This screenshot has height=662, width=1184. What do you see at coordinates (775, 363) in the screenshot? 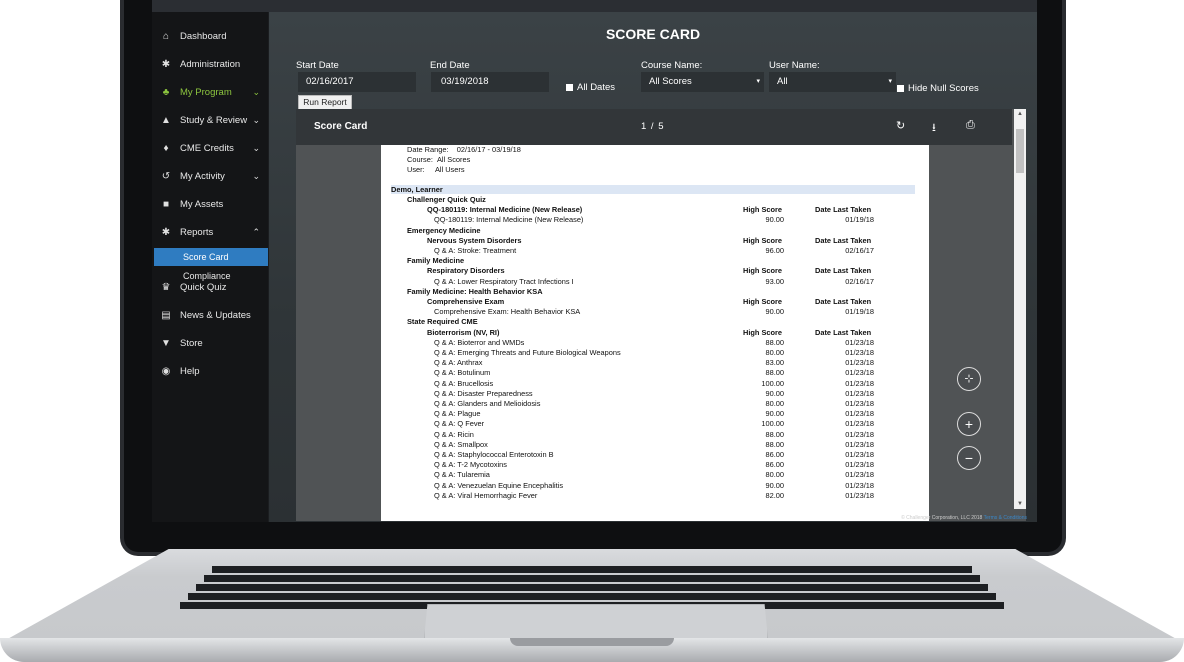
I see `score-value: 83.00` at bounding box center [775, 363].